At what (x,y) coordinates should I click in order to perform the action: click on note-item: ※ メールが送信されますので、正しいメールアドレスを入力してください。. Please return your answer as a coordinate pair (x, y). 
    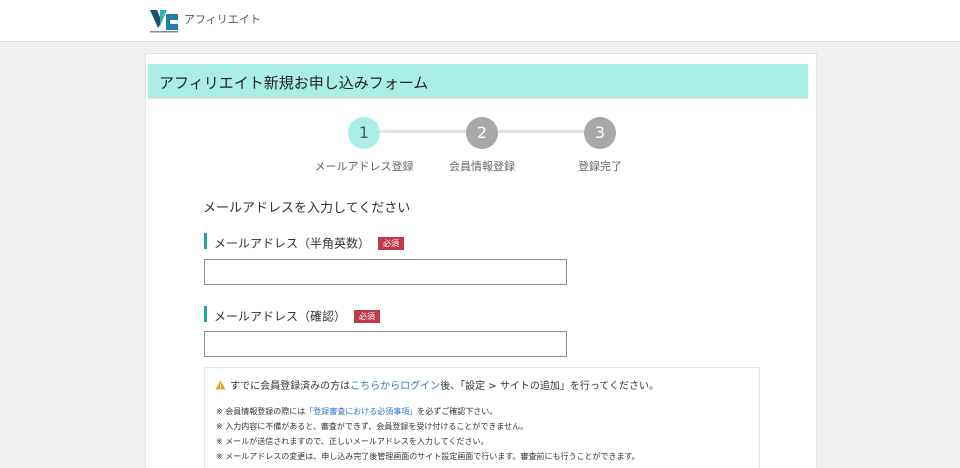
    Looking at the image, I should click on (352, 441).